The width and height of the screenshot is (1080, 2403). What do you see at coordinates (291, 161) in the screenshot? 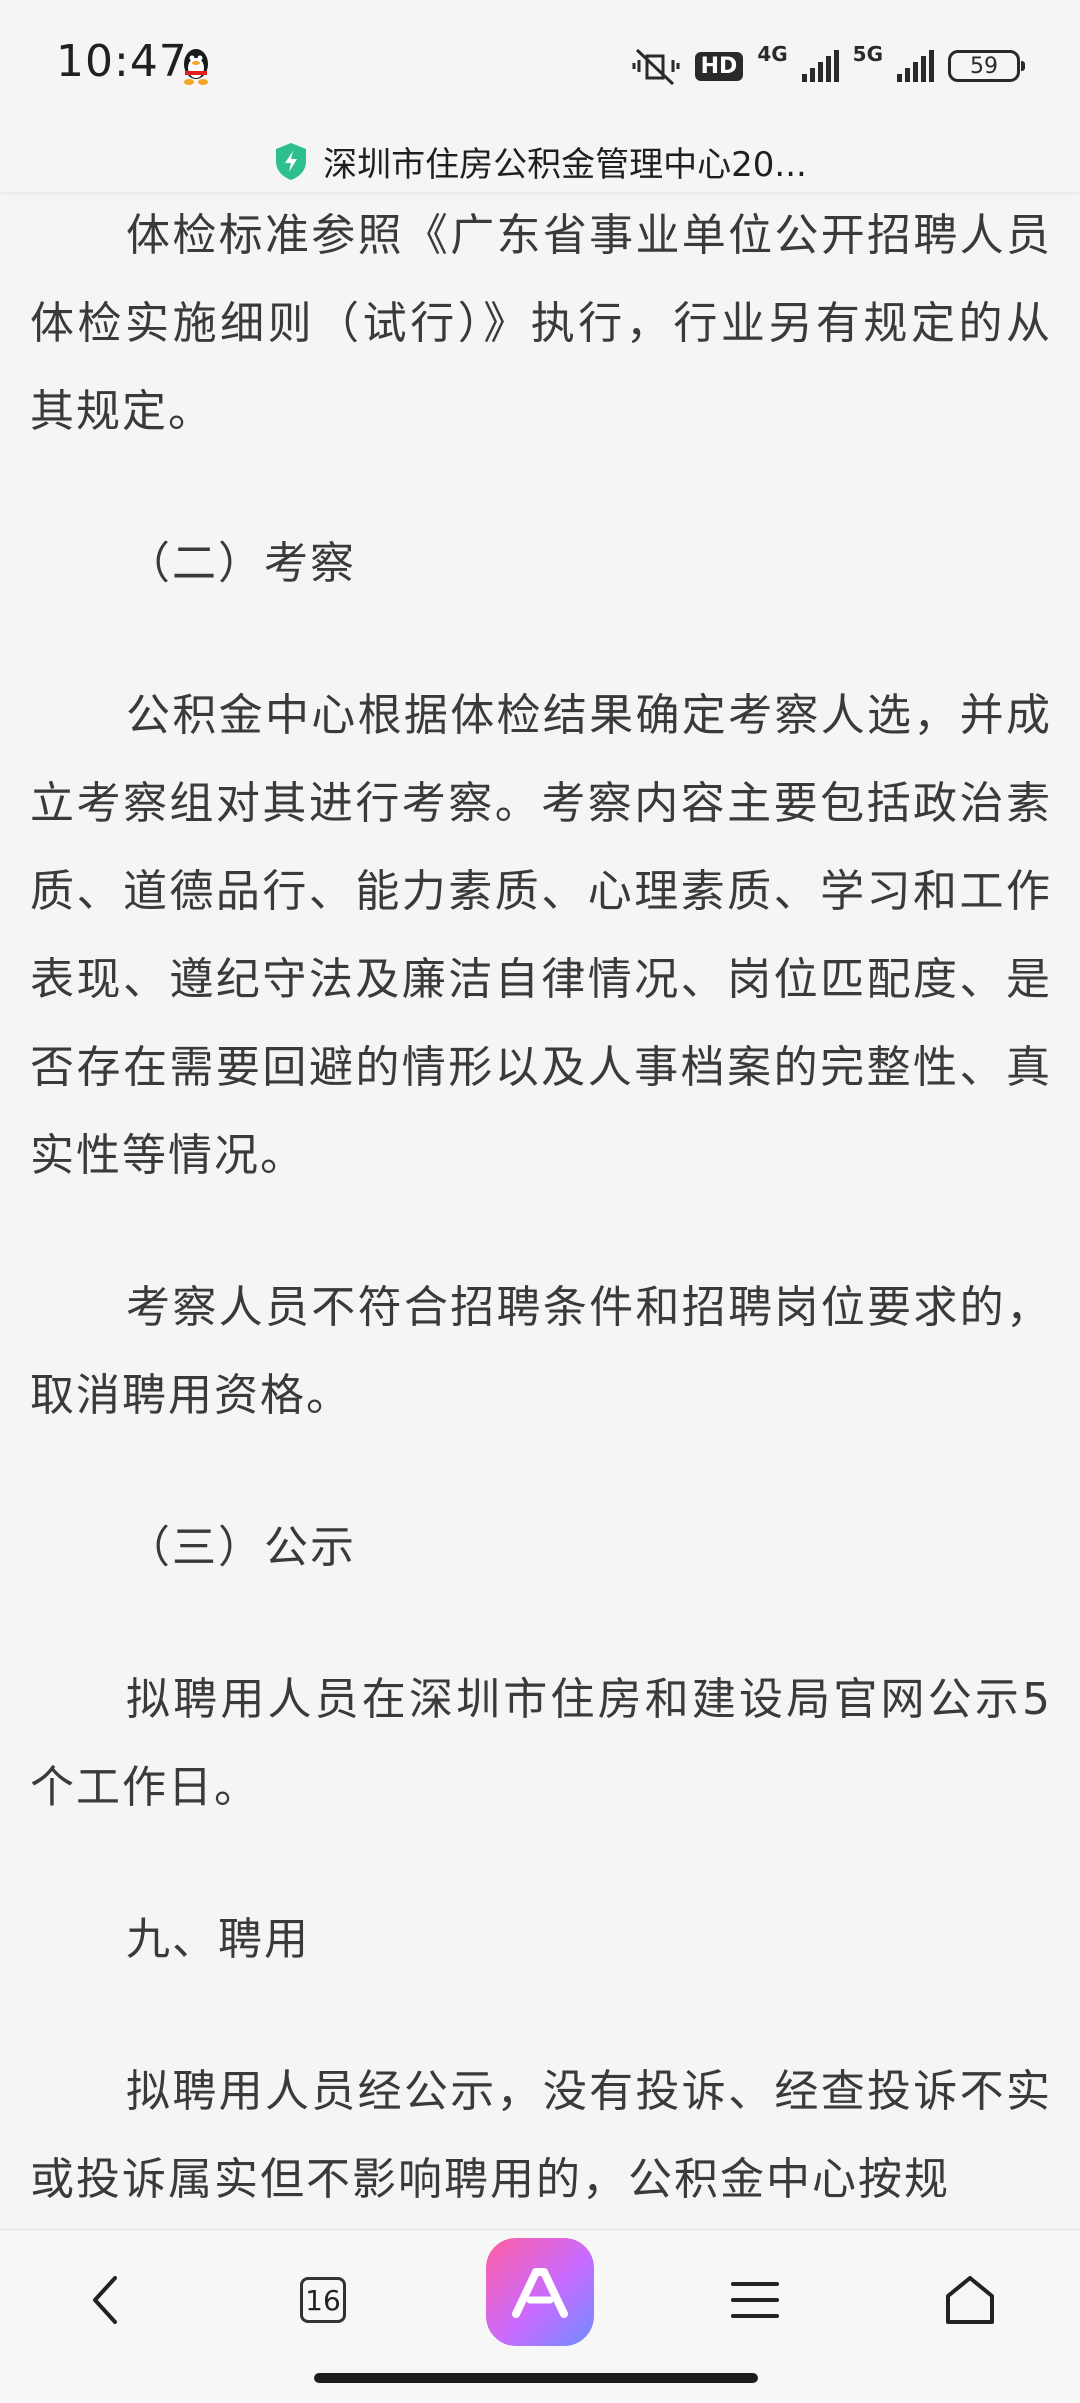
I see `security-shield-icon` at bounding box center [291, 161].